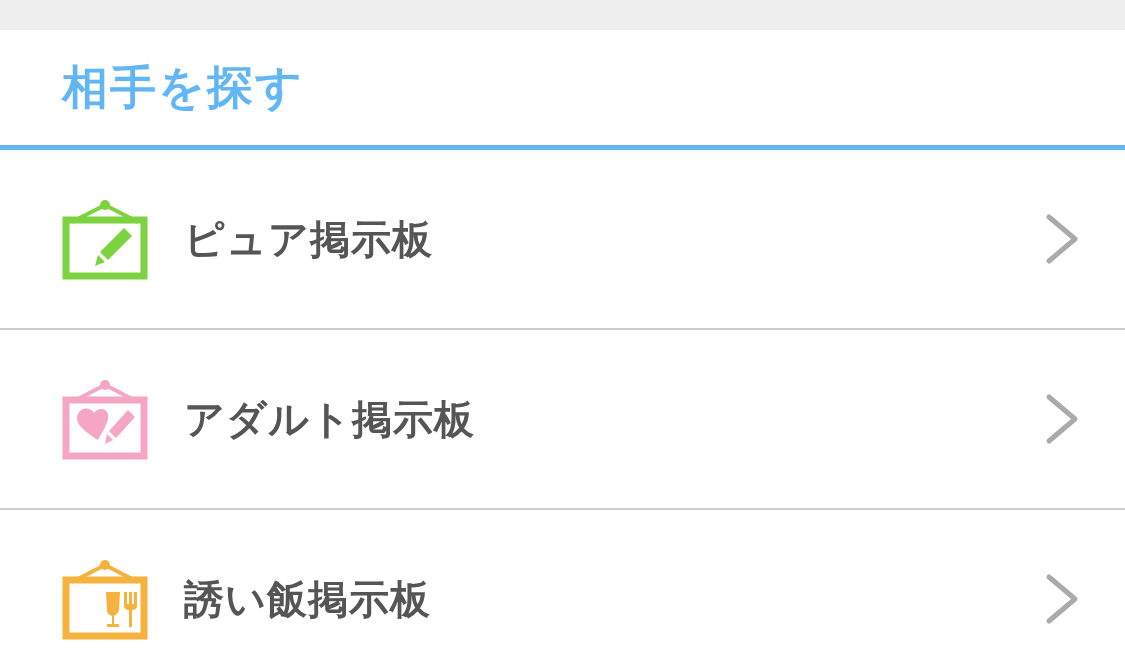 The width and height of the screenshot is (1125, 664). I want to click on board-label: ピュア掲示板, so click(309, 239).